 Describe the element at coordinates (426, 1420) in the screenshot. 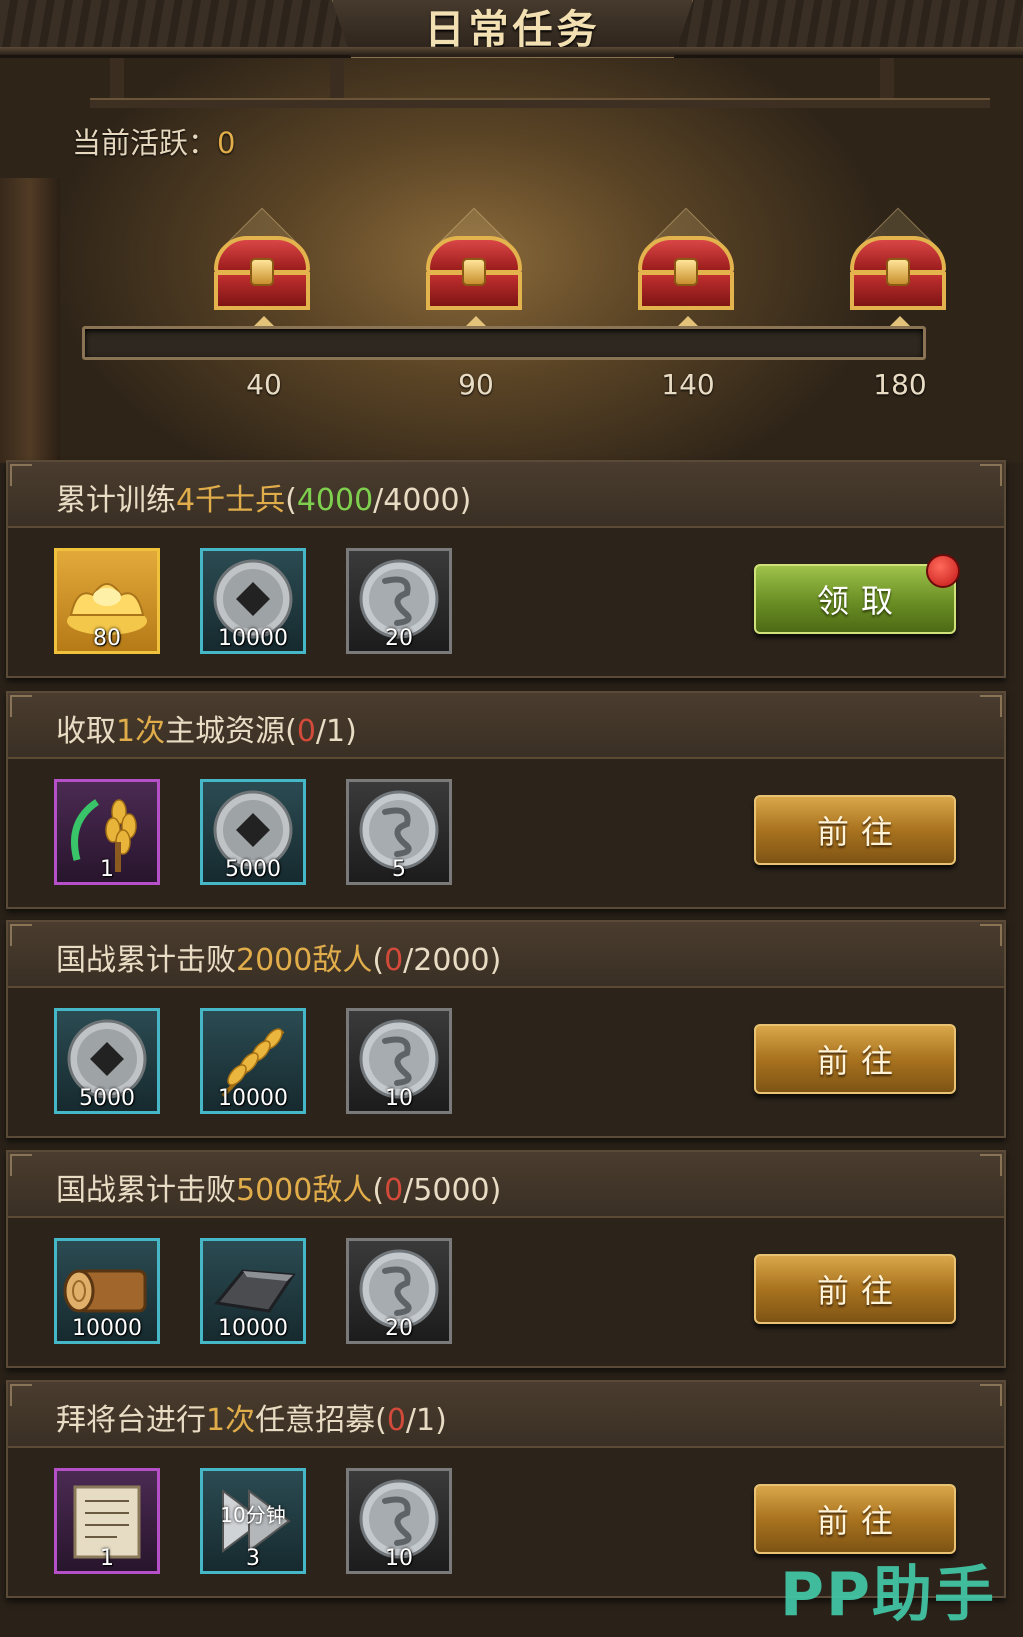

I see `task-progress-total: 1` at that location.